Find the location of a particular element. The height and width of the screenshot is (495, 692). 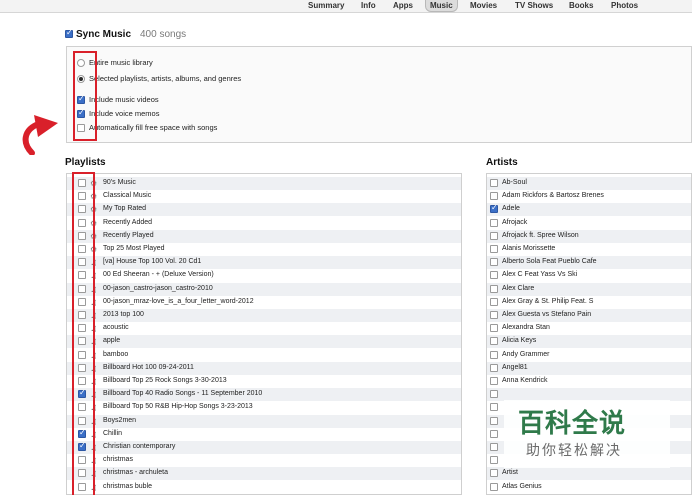

tab-summary: Summary is located at coordinates (326, 5).